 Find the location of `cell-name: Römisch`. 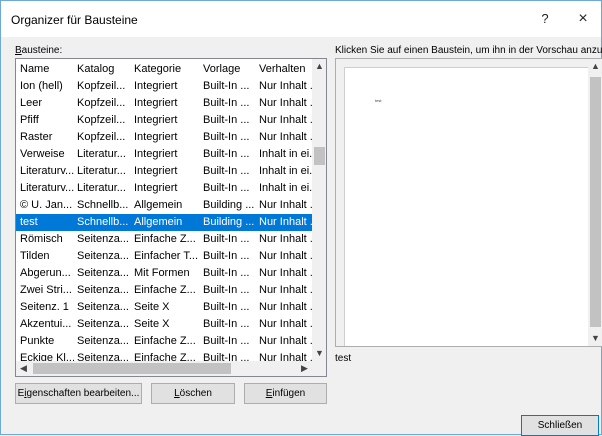

cell-name: Römisch is located at coordinates (41, 239).